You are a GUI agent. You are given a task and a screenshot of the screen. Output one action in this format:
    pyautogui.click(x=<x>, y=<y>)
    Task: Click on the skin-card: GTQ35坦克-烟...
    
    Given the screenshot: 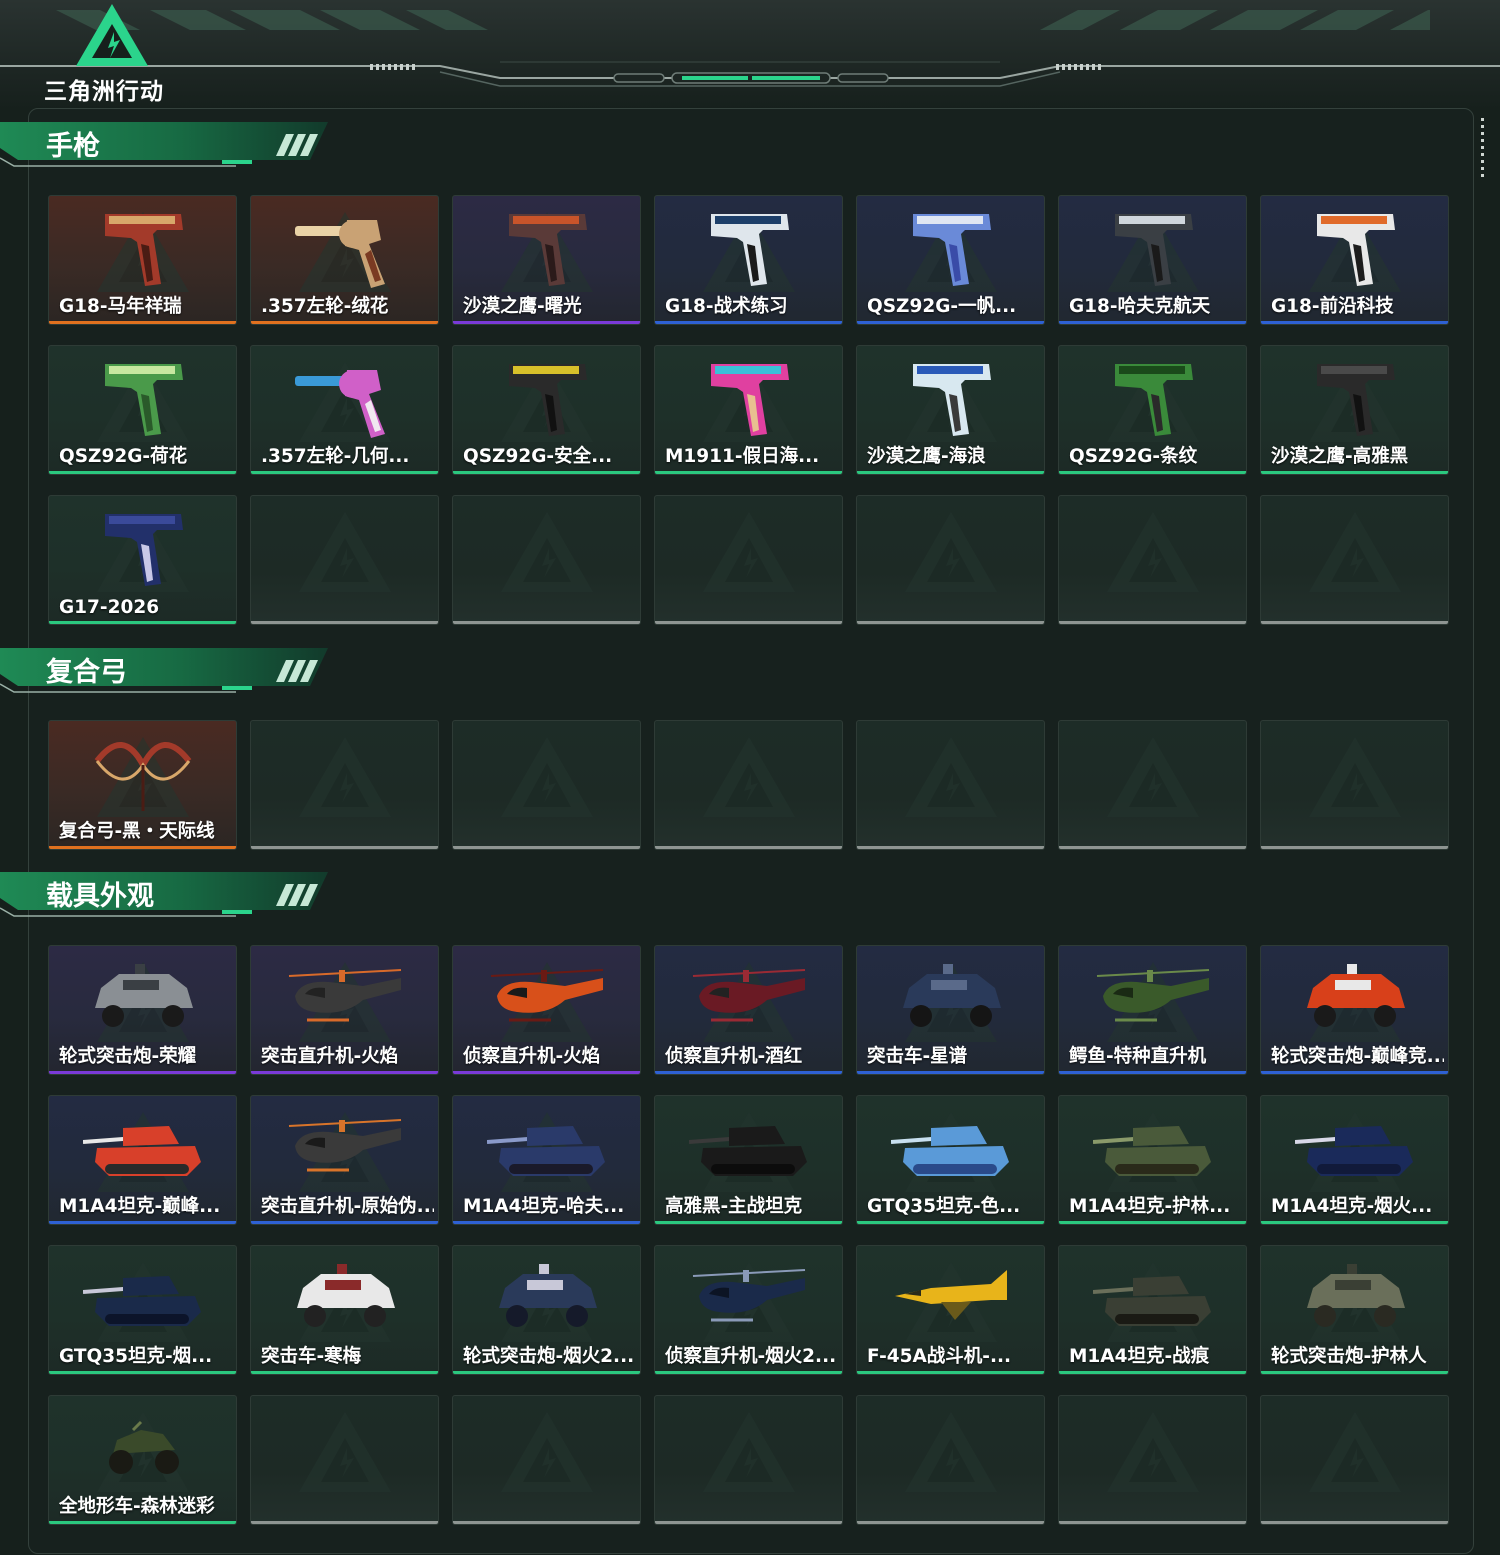 What is the action you would take?
    pyautogui.click(x=142, y=1310)
    